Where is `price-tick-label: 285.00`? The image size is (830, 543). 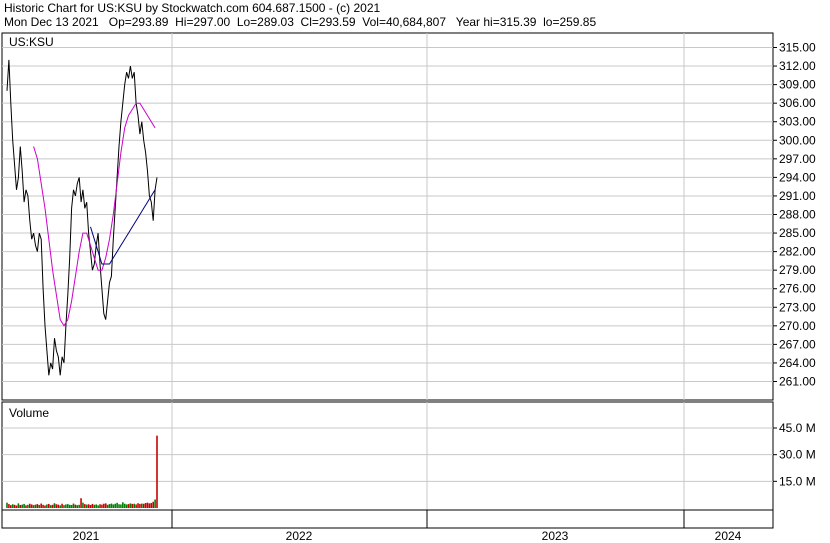
price-tick-label: 285.00 is located at coordinates (797, 233).